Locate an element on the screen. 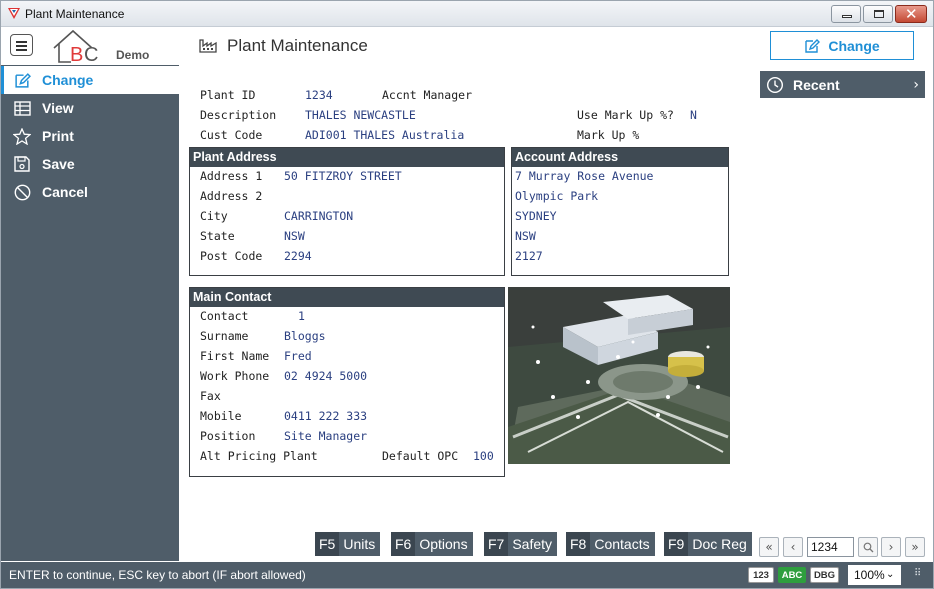  description-value: THALES NEWCASTLE is located at coordinates (360, 115).